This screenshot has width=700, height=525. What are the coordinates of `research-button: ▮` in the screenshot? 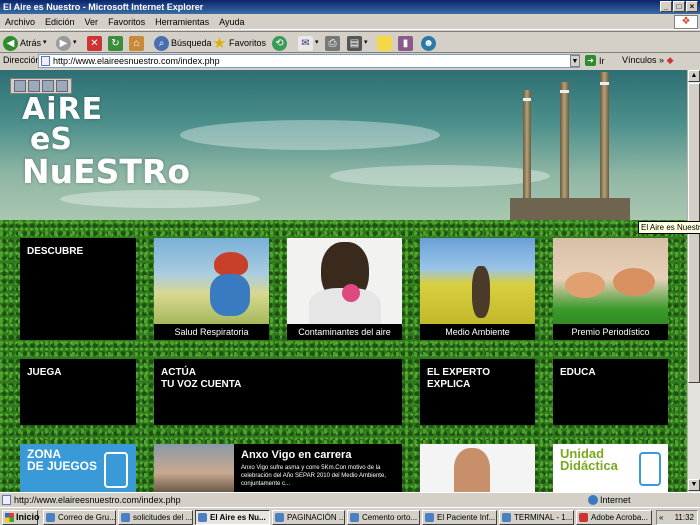 It's located at (405, 43).